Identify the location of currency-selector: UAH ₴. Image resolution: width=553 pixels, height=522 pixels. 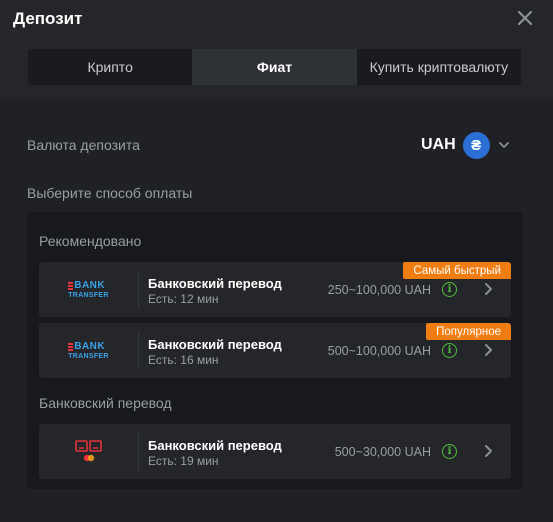
(466, 145).